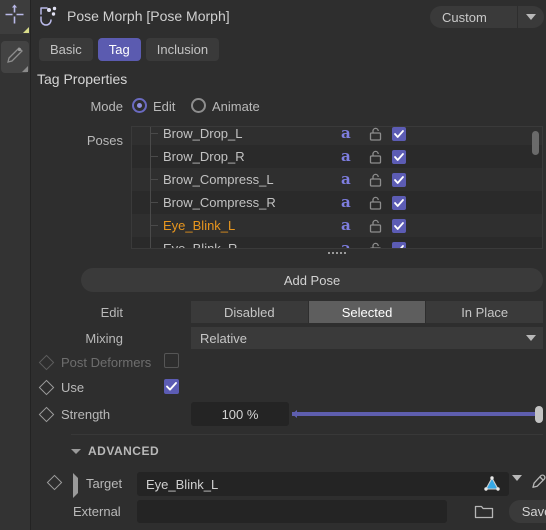 This screenshot has height=530, width=546. Describe the element at coordinates (203, 133) in the screenshot. I see `pose-name: Brow_Drop_L` at that location.